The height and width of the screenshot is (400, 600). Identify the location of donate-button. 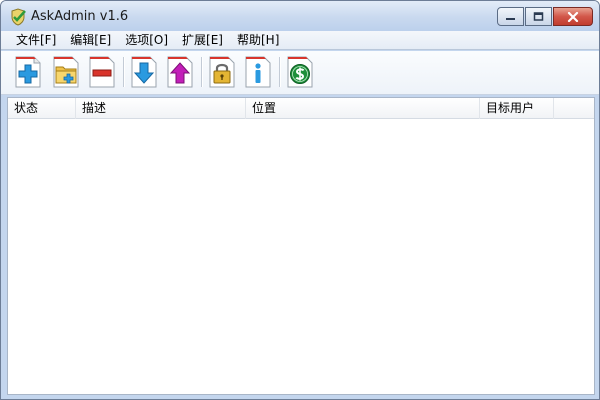
(300, 72).